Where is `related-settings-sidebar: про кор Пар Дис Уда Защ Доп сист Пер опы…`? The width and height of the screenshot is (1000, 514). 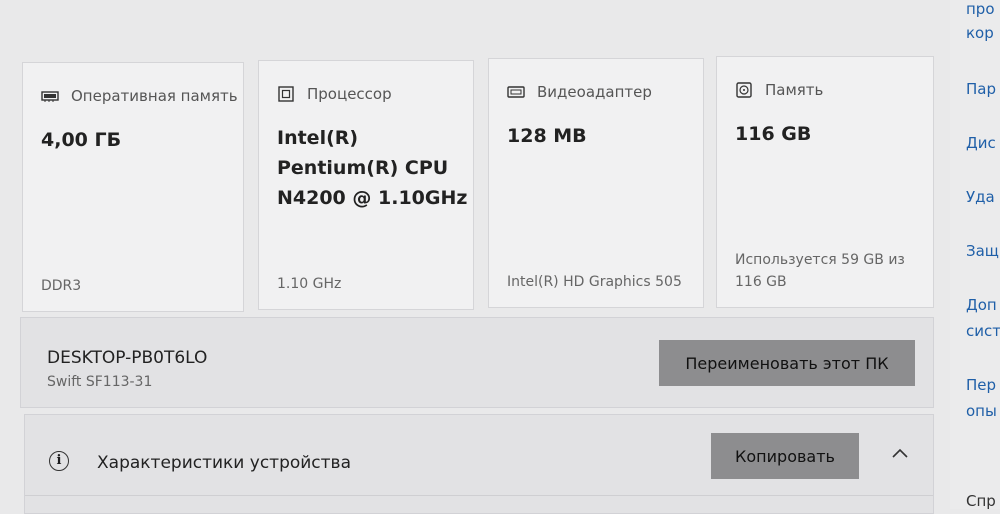
related-settings-sidebar: про кор Пар Дис Уда Защ Доп сист Пер опы… is located at coordinates (975, 254).